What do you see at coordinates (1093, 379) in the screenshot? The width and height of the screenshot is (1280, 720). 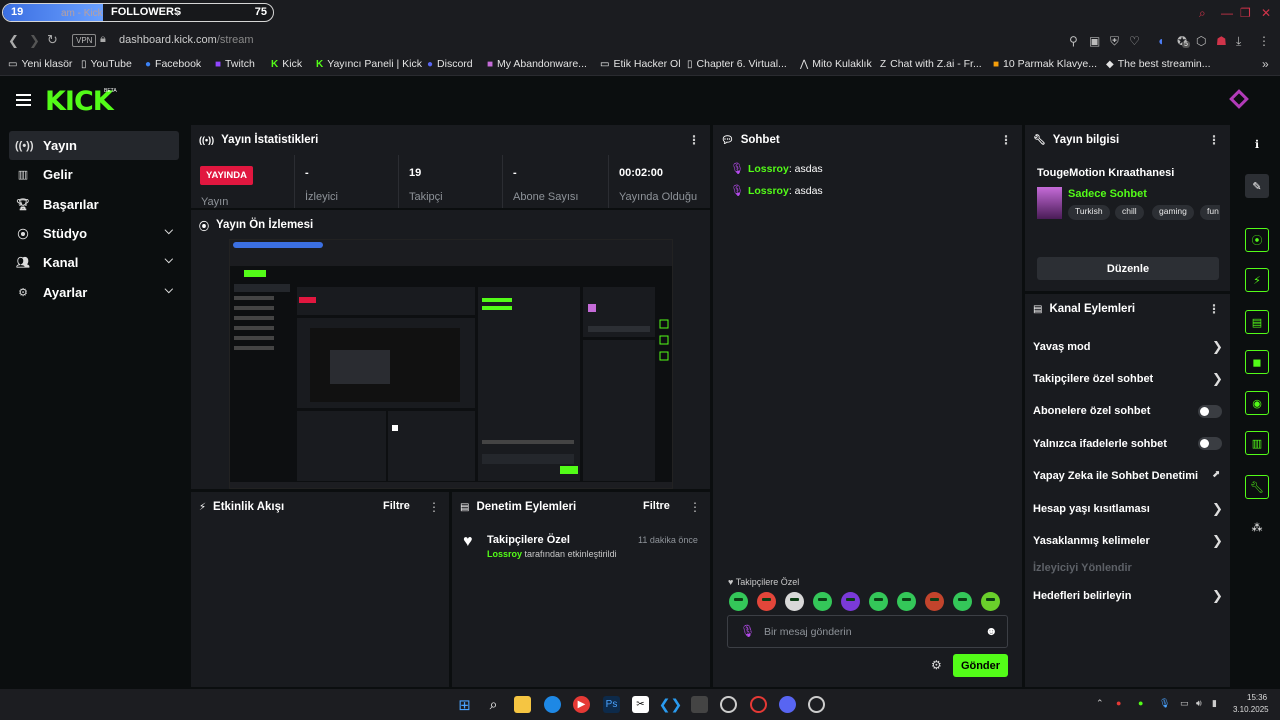 I see `action-followers-only: Takipçilere özel sohbet` at bounding box center [1093, 379].